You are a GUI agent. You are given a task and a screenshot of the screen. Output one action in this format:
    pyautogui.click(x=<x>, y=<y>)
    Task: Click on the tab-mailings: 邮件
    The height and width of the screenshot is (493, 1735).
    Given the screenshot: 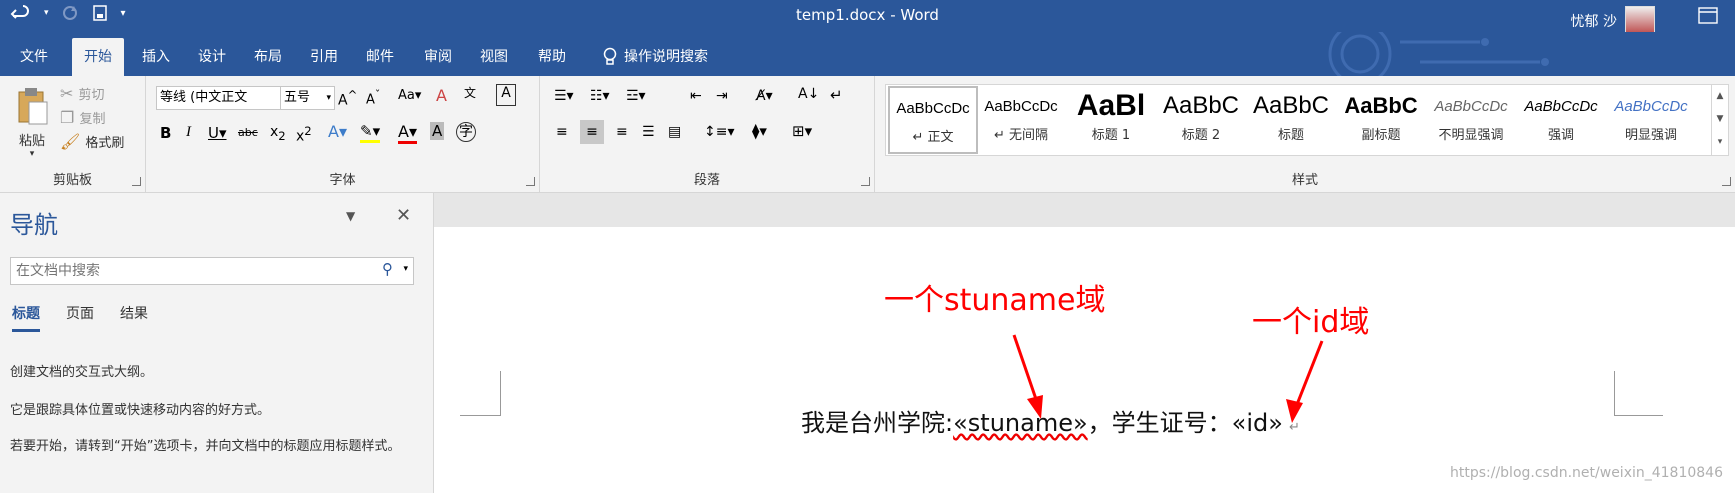 What is the action you would take?
    pyautogui.click(x=380, y=57)
    